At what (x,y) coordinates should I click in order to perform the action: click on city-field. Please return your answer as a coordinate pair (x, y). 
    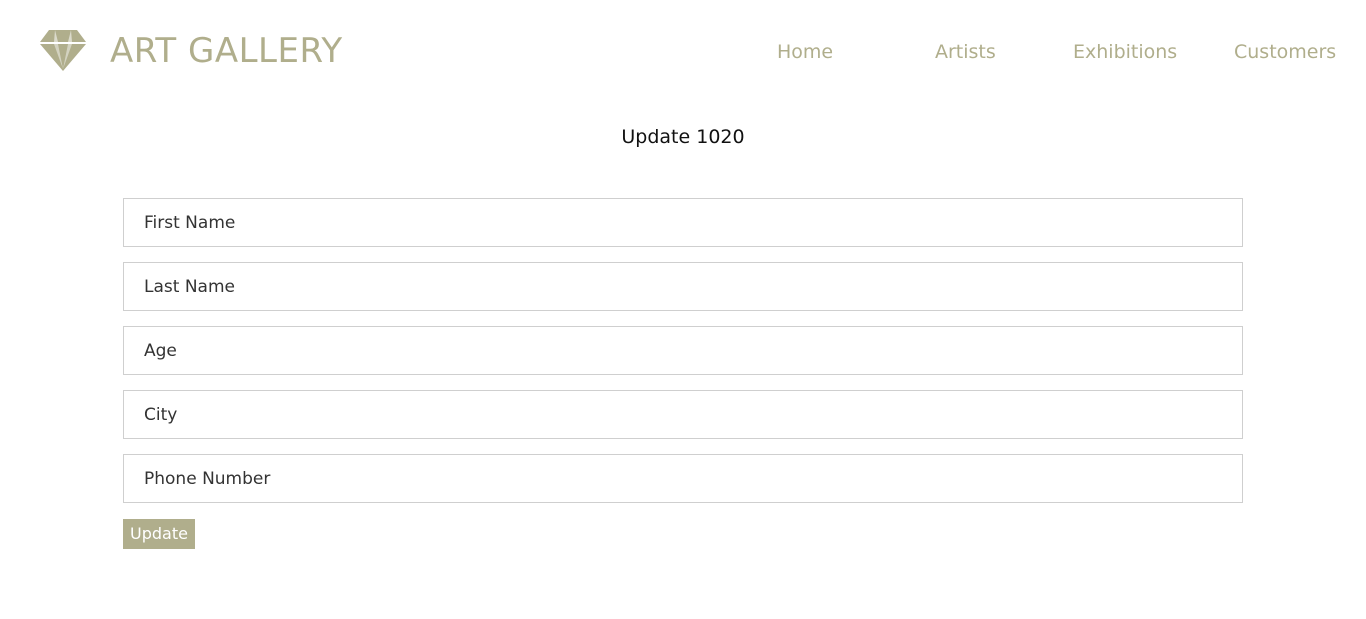
    Looking at the image, I should click on (683, 414).